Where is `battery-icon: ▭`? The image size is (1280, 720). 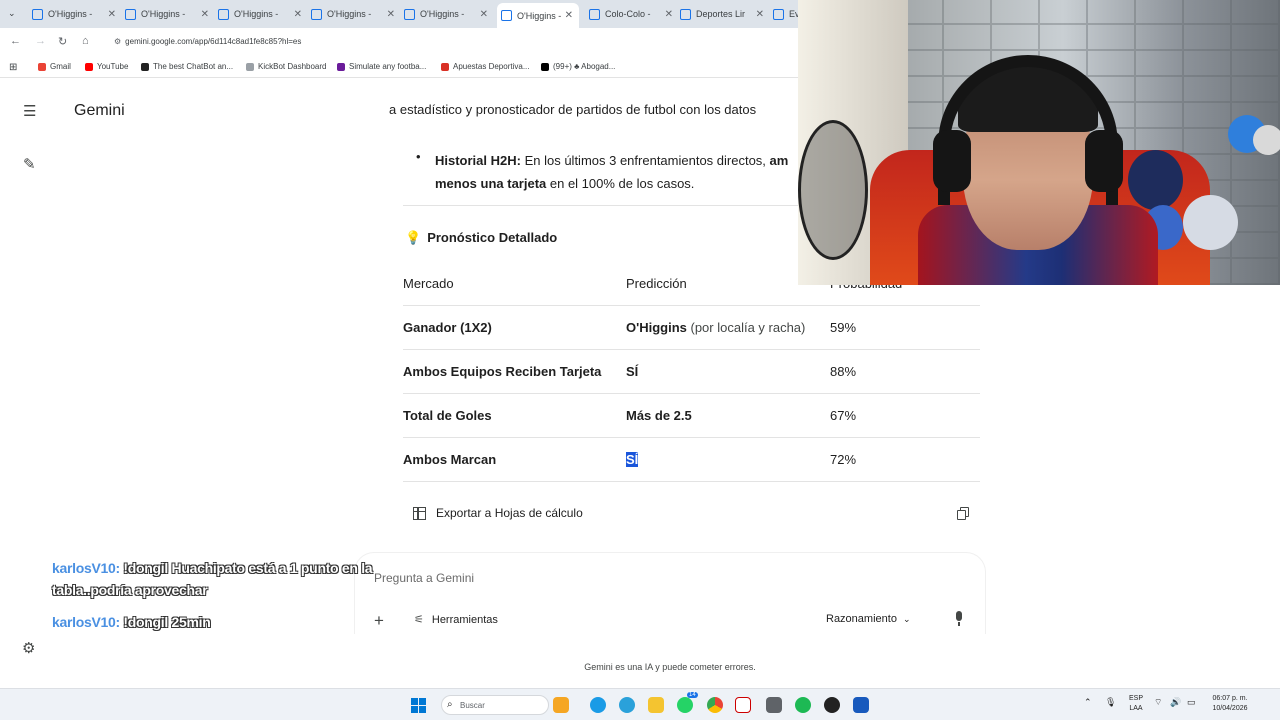 battery-icon: ▭ is located at coordinates (1191, 702).